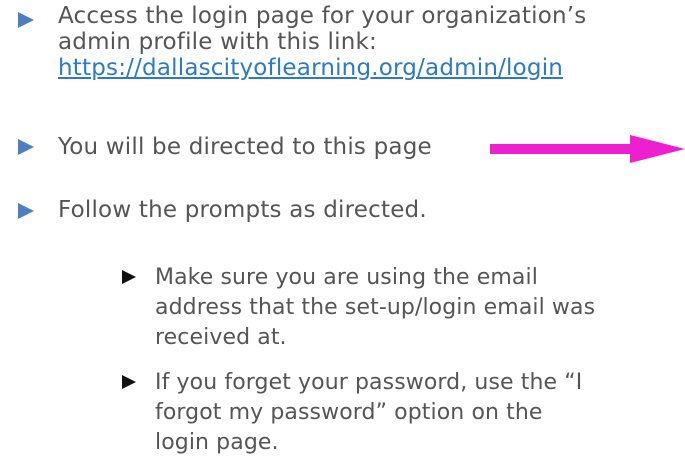  Describe the element at coordinates (217, 42) in the screenshot. I see `bullet-access-line-2: admin profile with this link:` at that location.